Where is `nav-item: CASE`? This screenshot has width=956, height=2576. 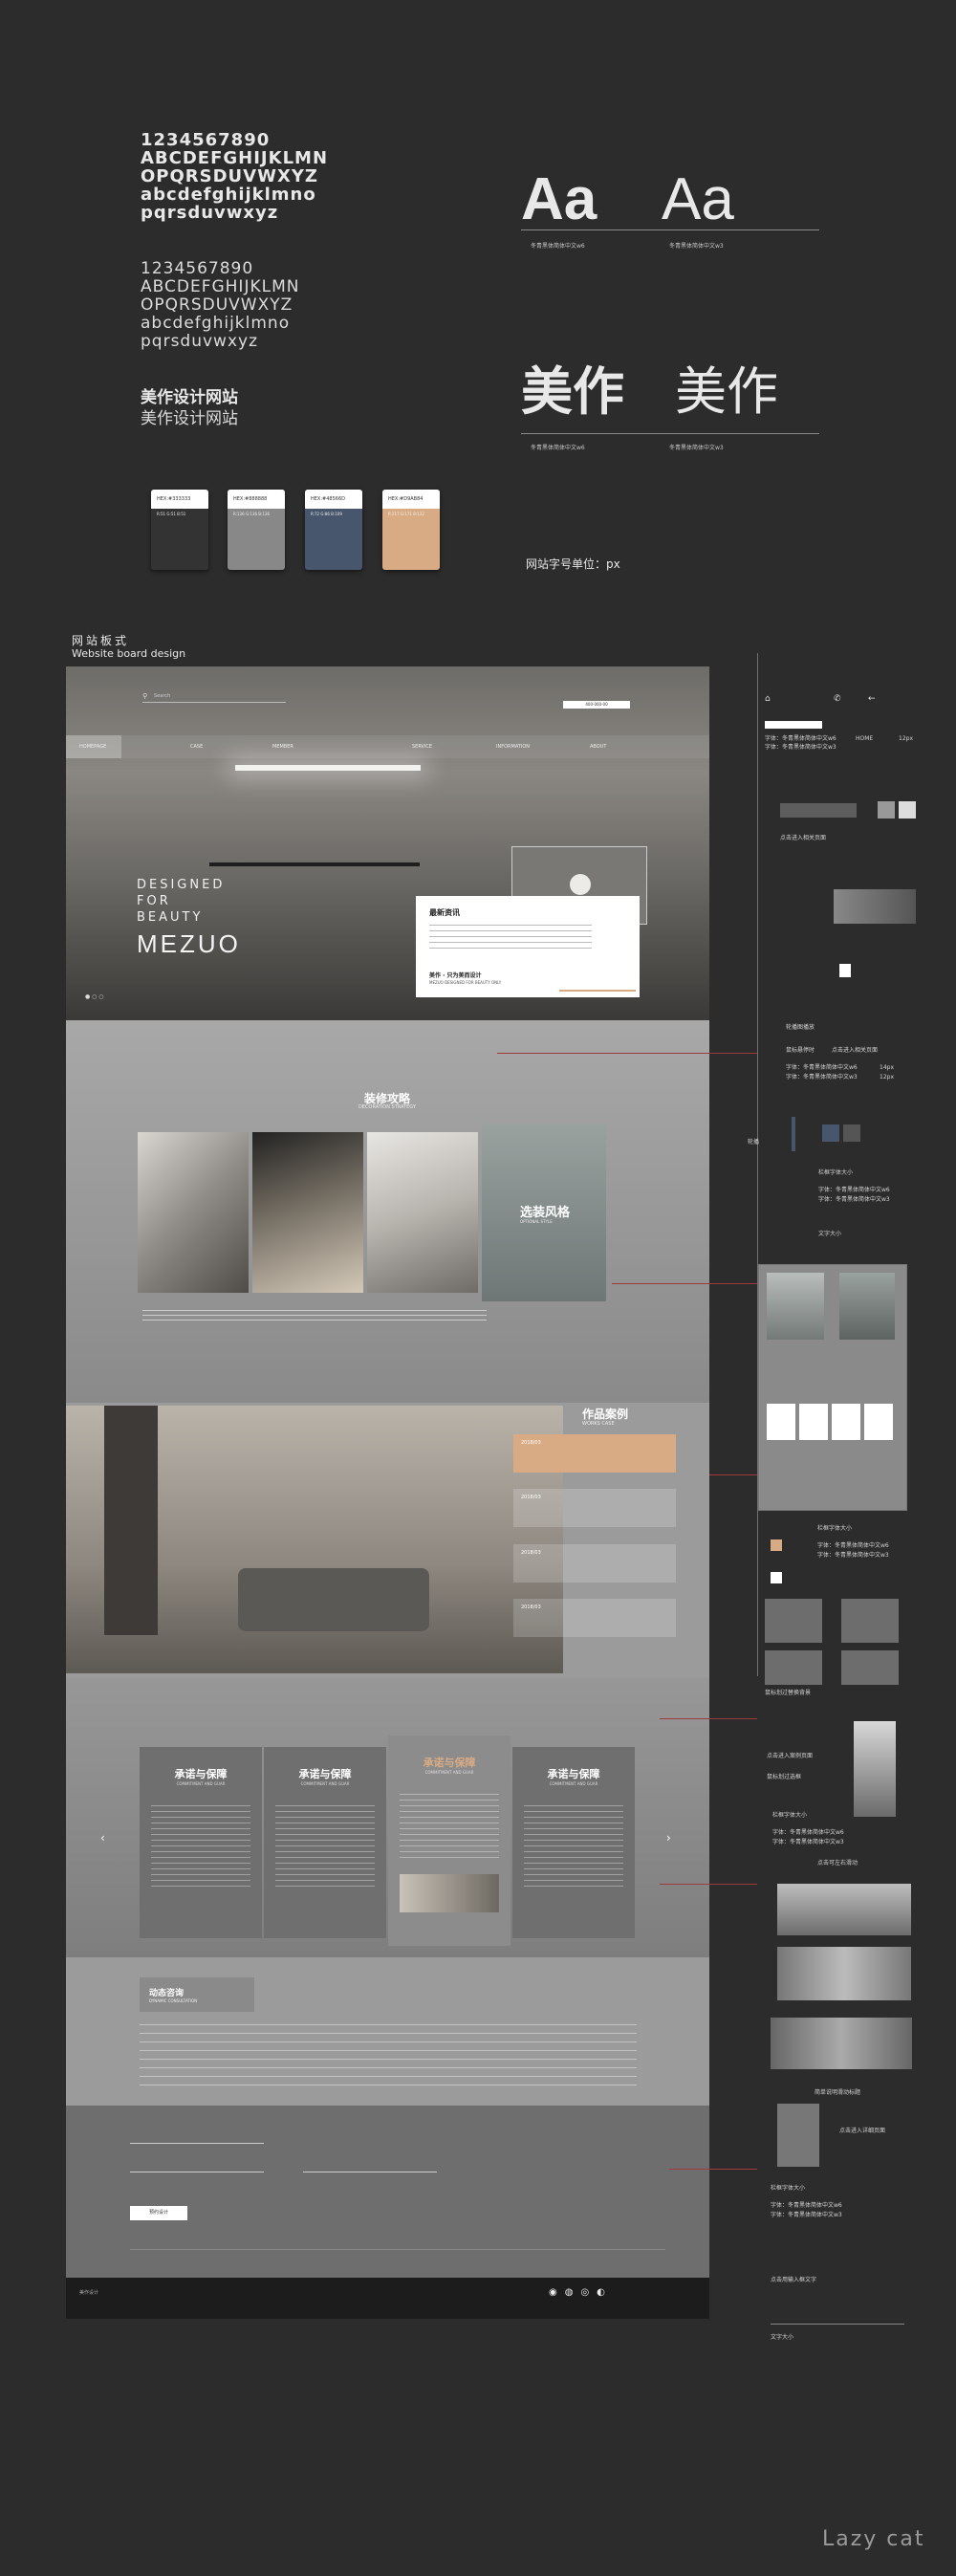 nav-item: CASE is located at coordinates (196, 747).